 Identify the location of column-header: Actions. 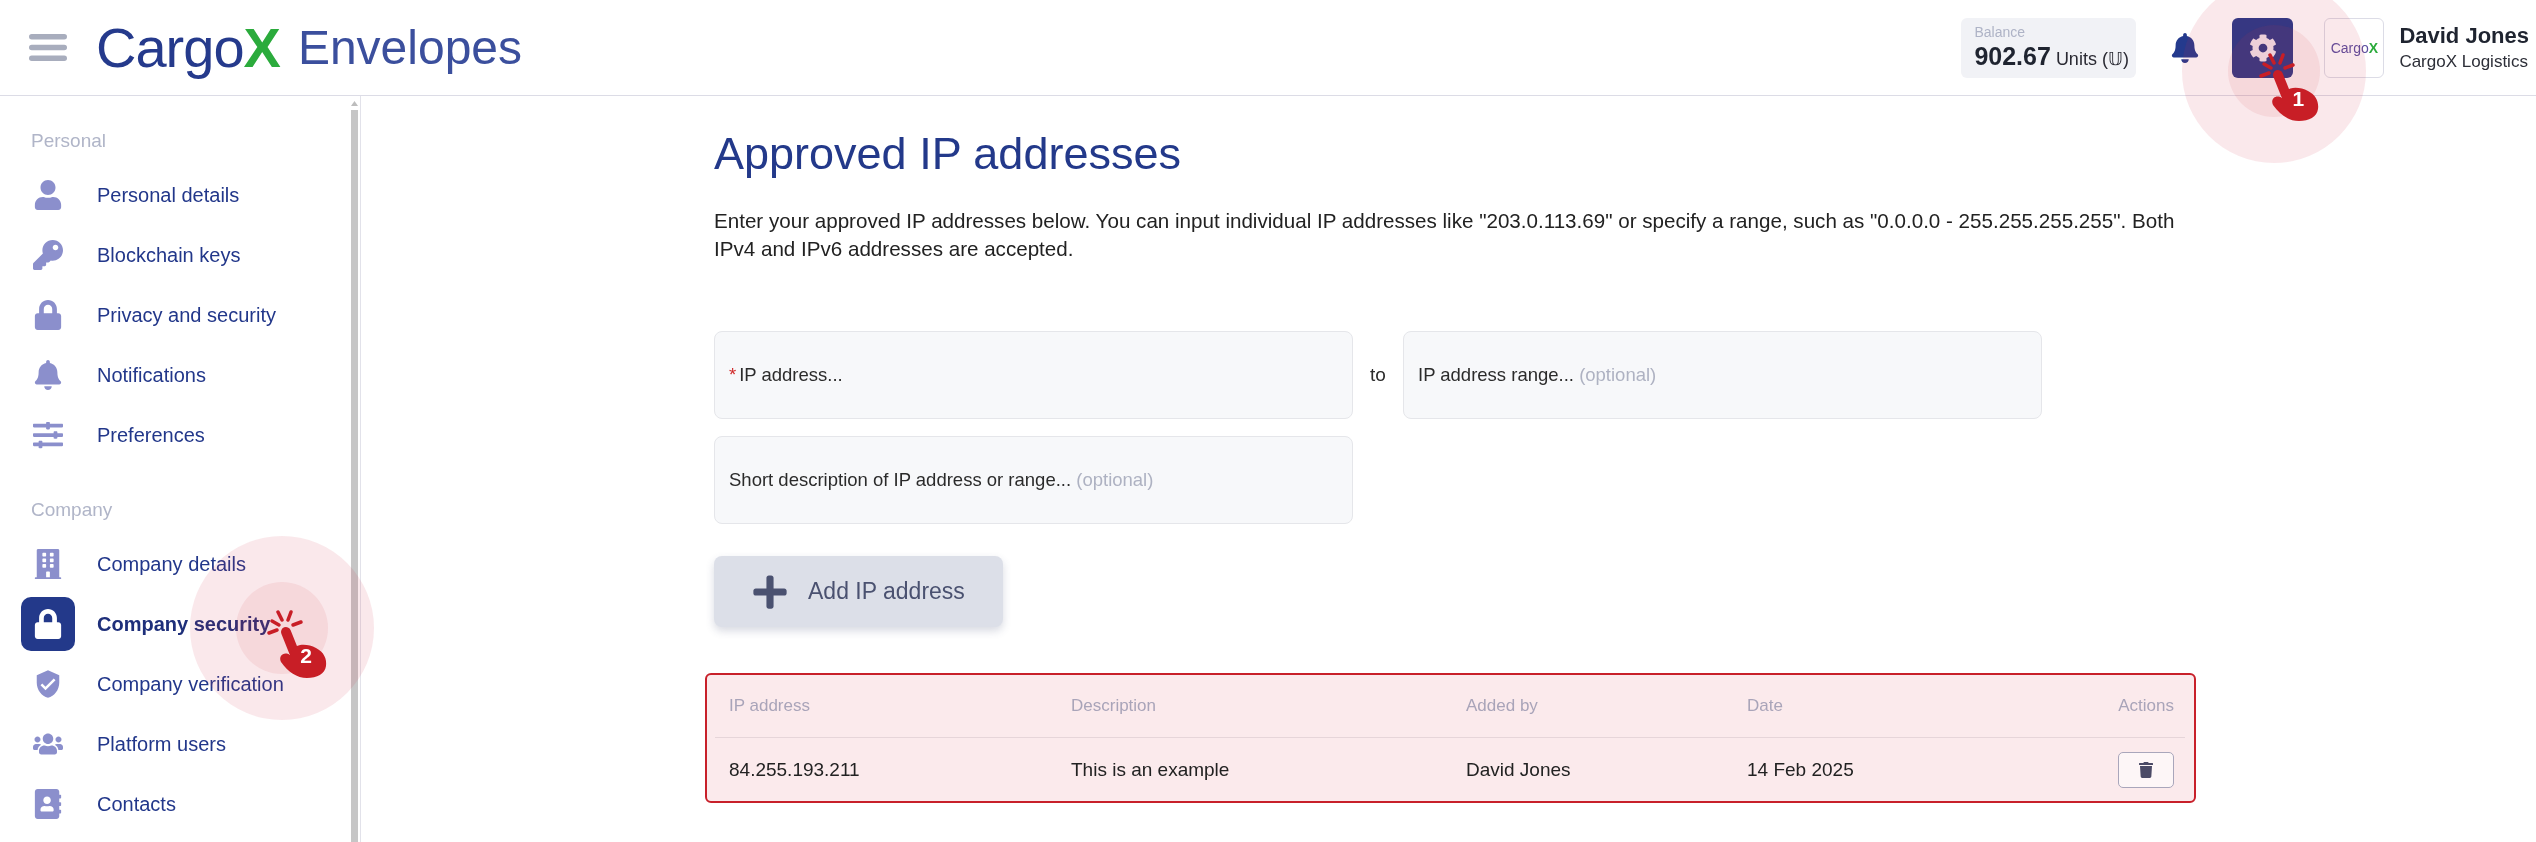
(2146, 706).